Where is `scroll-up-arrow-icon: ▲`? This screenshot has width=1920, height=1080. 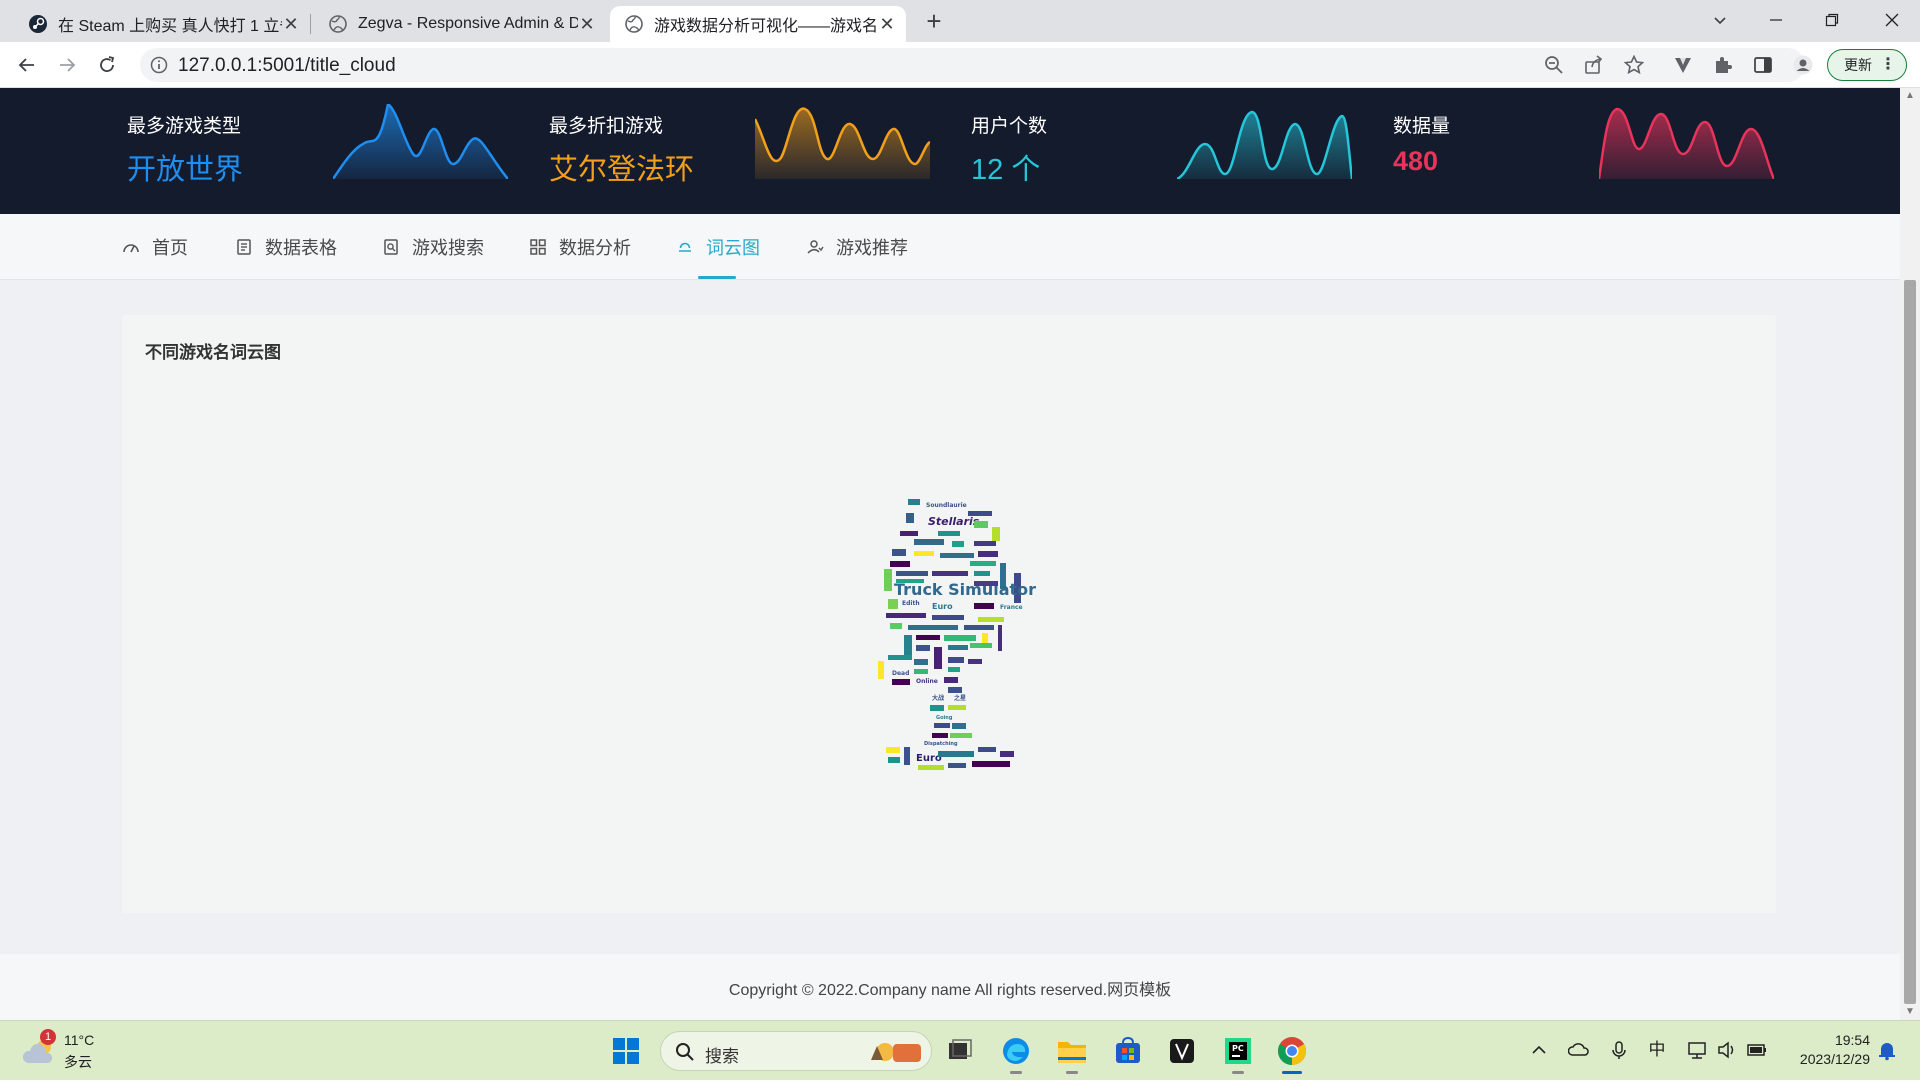
scroll-up-arrow-icon: ▲ is located at coordinates (1910, 95).